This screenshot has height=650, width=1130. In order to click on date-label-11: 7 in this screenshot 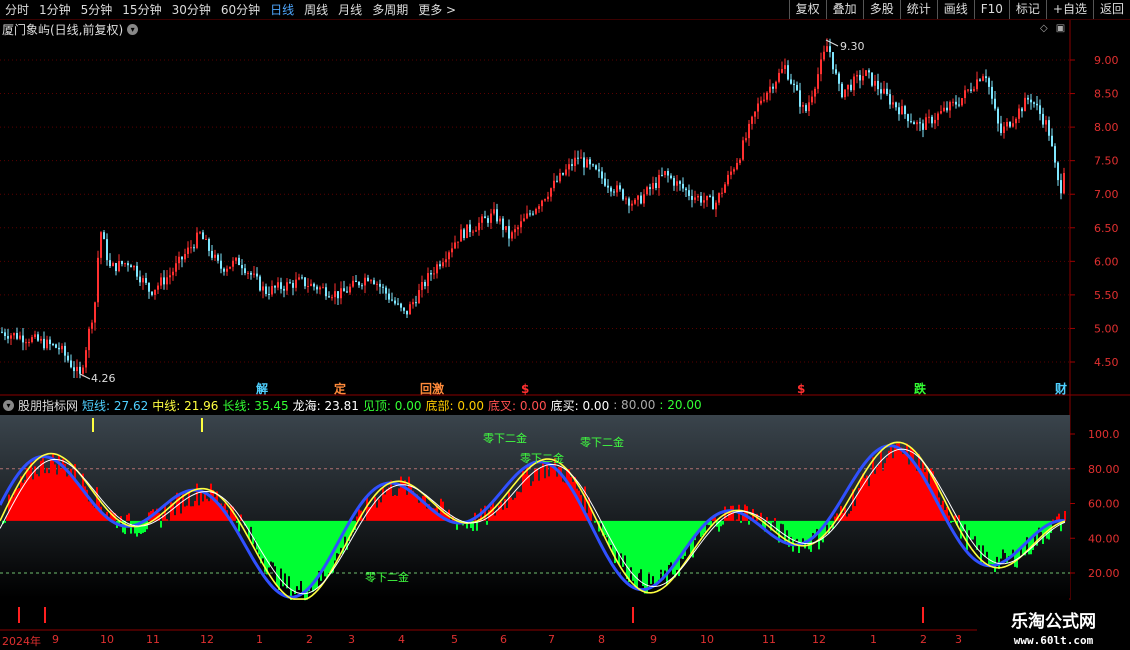, I will do `click(551, 639)`.